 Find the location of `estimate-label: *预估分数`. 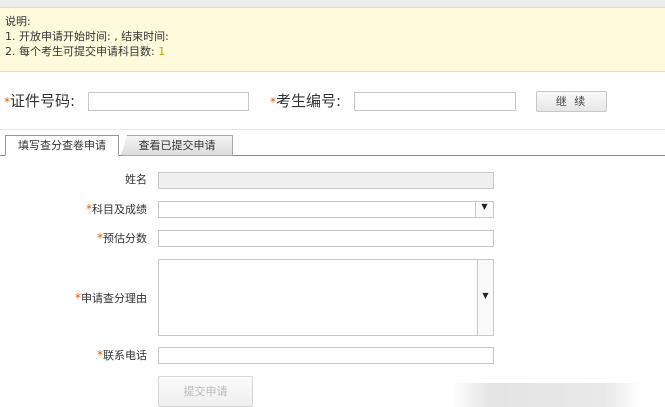

estimate-label: *预估分数 is located at coordinates (92, 238).